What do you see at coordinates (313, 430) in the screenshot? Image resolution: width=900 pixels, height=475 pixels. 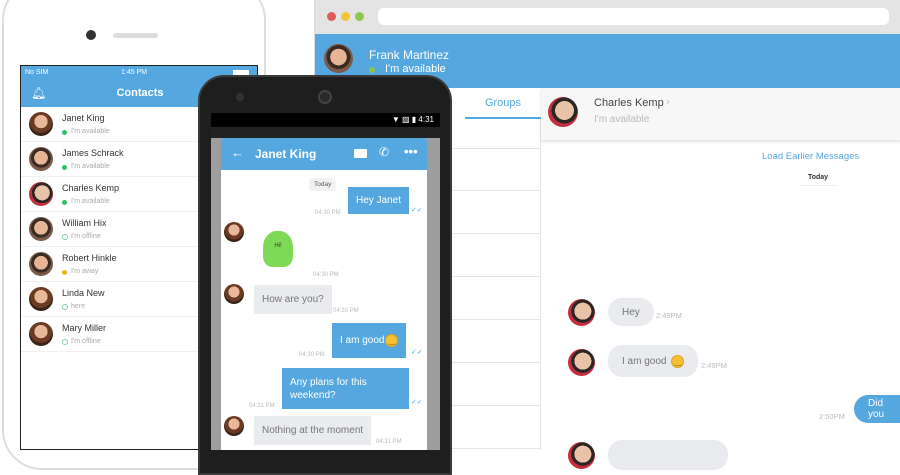 I see `message-text: Nothing at the moment` at bounding box center [313, 430].